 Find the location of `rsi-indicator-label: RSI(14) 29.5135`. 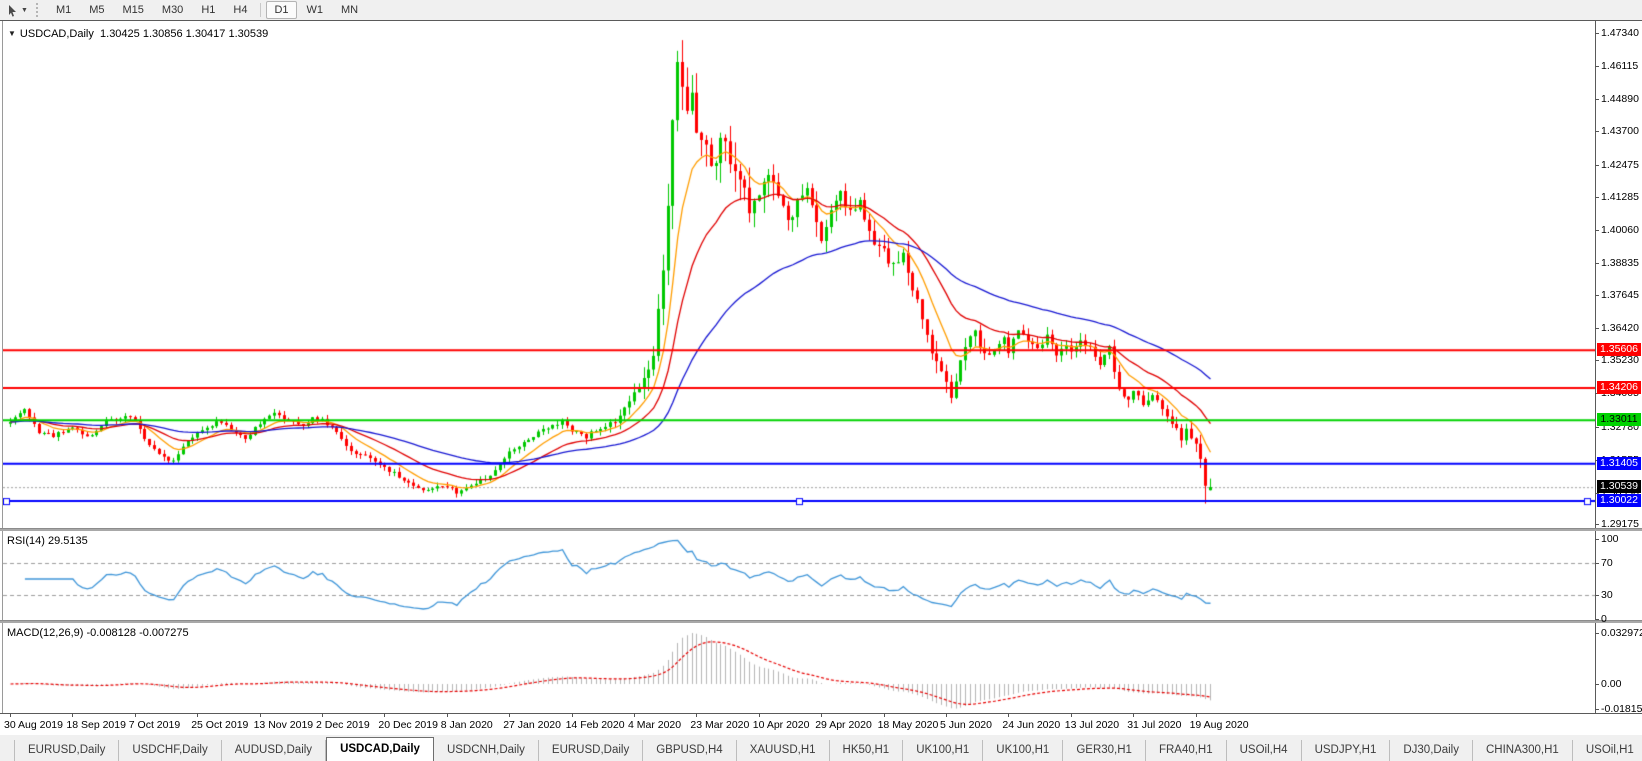

rsi-indicator-label: RSI(14) 29.5135 is located at coordinates (47, 541).